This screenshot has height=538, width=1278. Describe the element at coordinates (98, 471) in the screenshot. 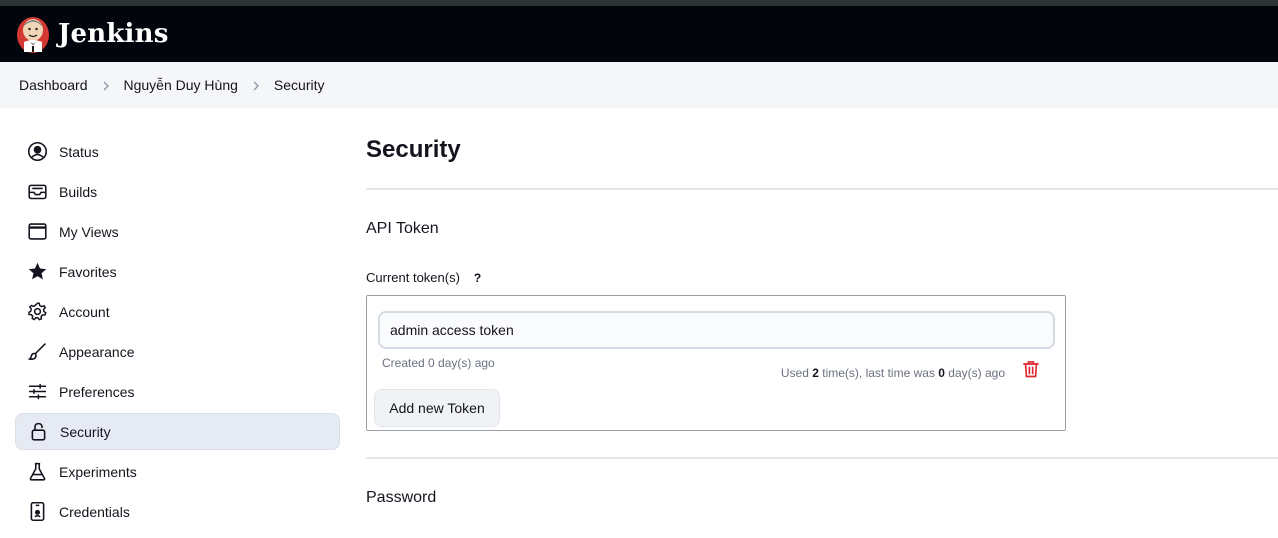

I see `sidebar-item-label: Experiments` at that location.